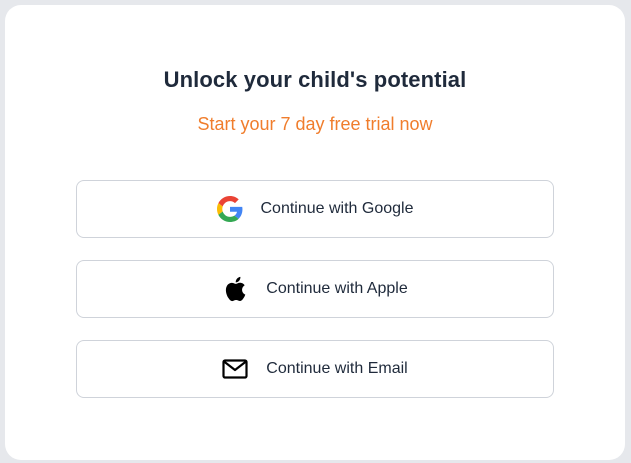 This screenshot has height=463, width=631. I want to click on email-button-label: Continue with Email, so click(337, 368).